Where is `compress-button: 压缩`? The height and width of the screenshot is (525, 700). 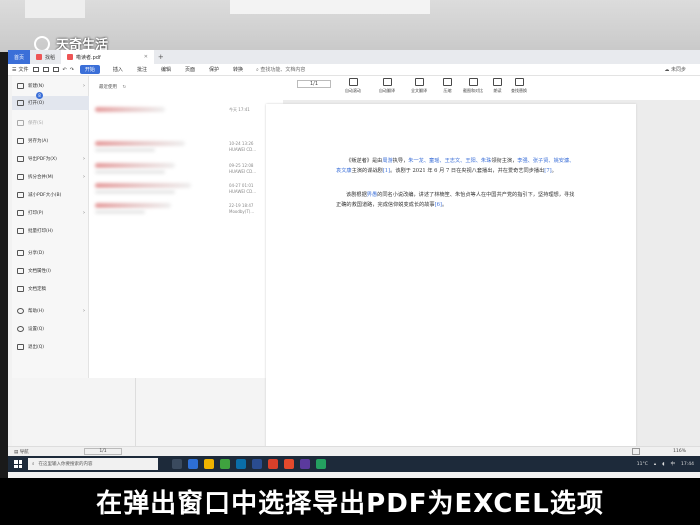
compress-button: 压缩 is located at coordinates (447, 86).